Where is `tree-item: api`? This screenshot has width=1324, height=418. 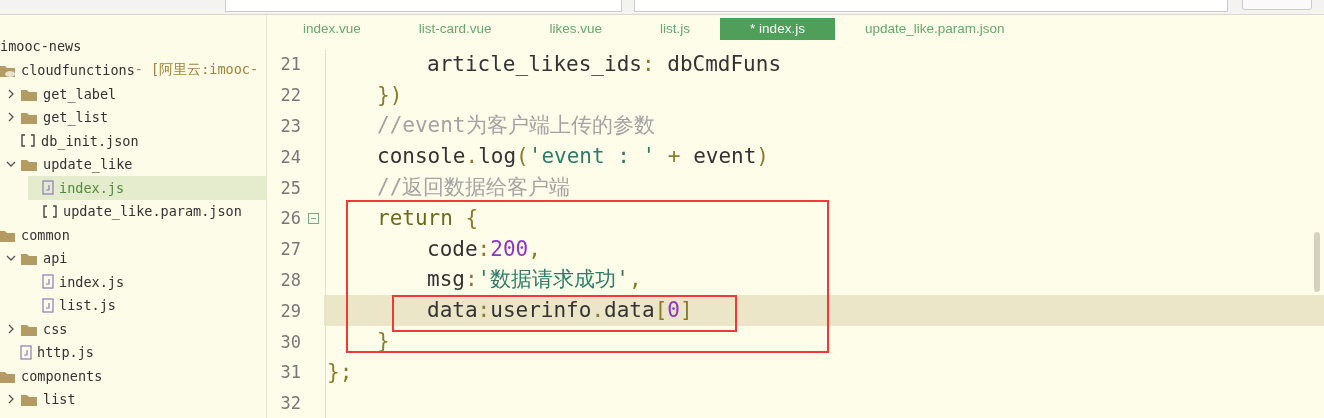
tree-item: api is located at coordinates (136, 258).